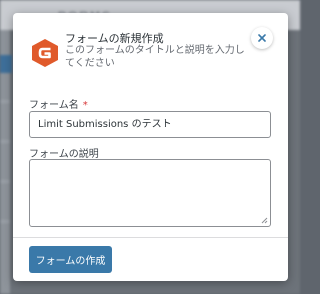  Describe the element at coordinates (6, 64) in the screenshot. I see `background-accent` at that location.